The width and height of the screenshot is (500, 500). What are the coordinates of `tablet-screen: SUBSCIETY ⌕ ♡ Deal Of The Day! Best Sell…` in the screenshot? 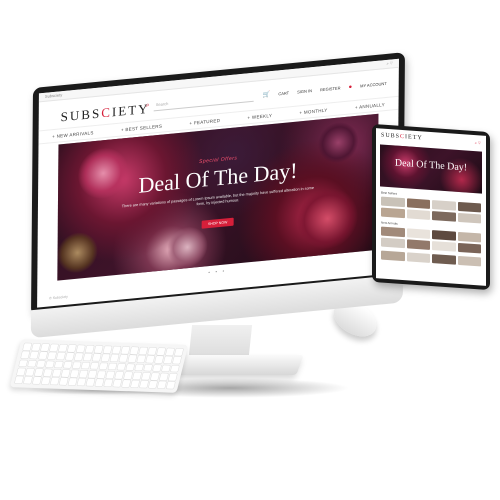 It's located at (431, 207).